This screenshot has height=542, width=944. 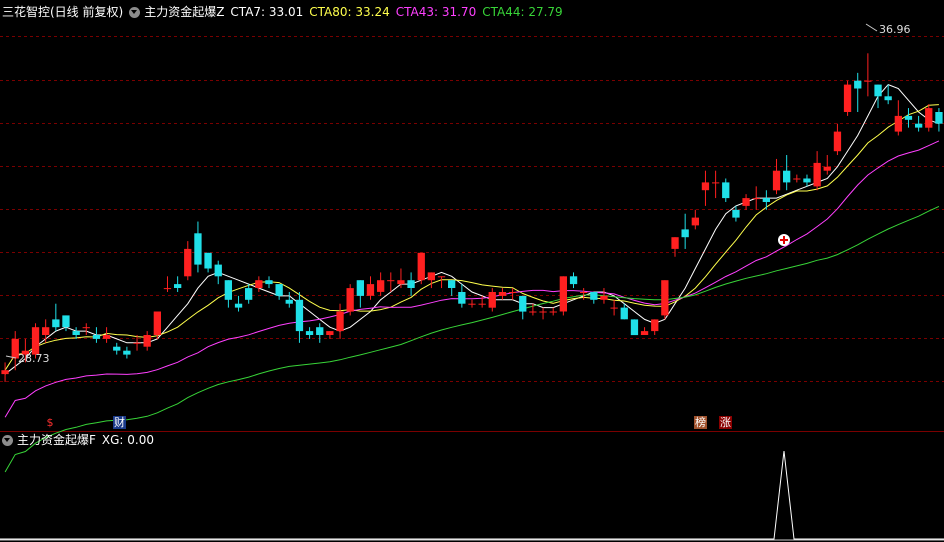 I want to click on ranking-tag: 榜, so click(x=700, y=422).